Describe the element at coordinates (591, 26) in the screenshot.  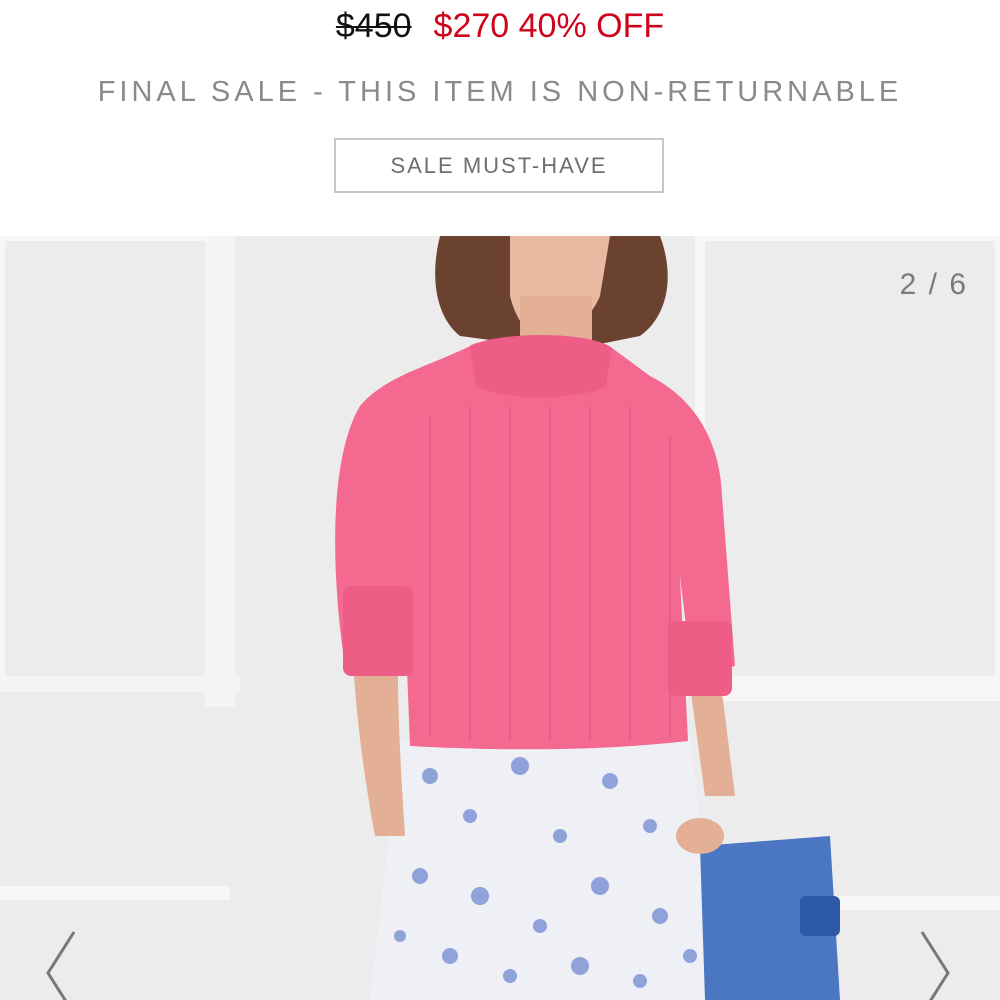
I see `discount-label: 40% OFF` at that location.